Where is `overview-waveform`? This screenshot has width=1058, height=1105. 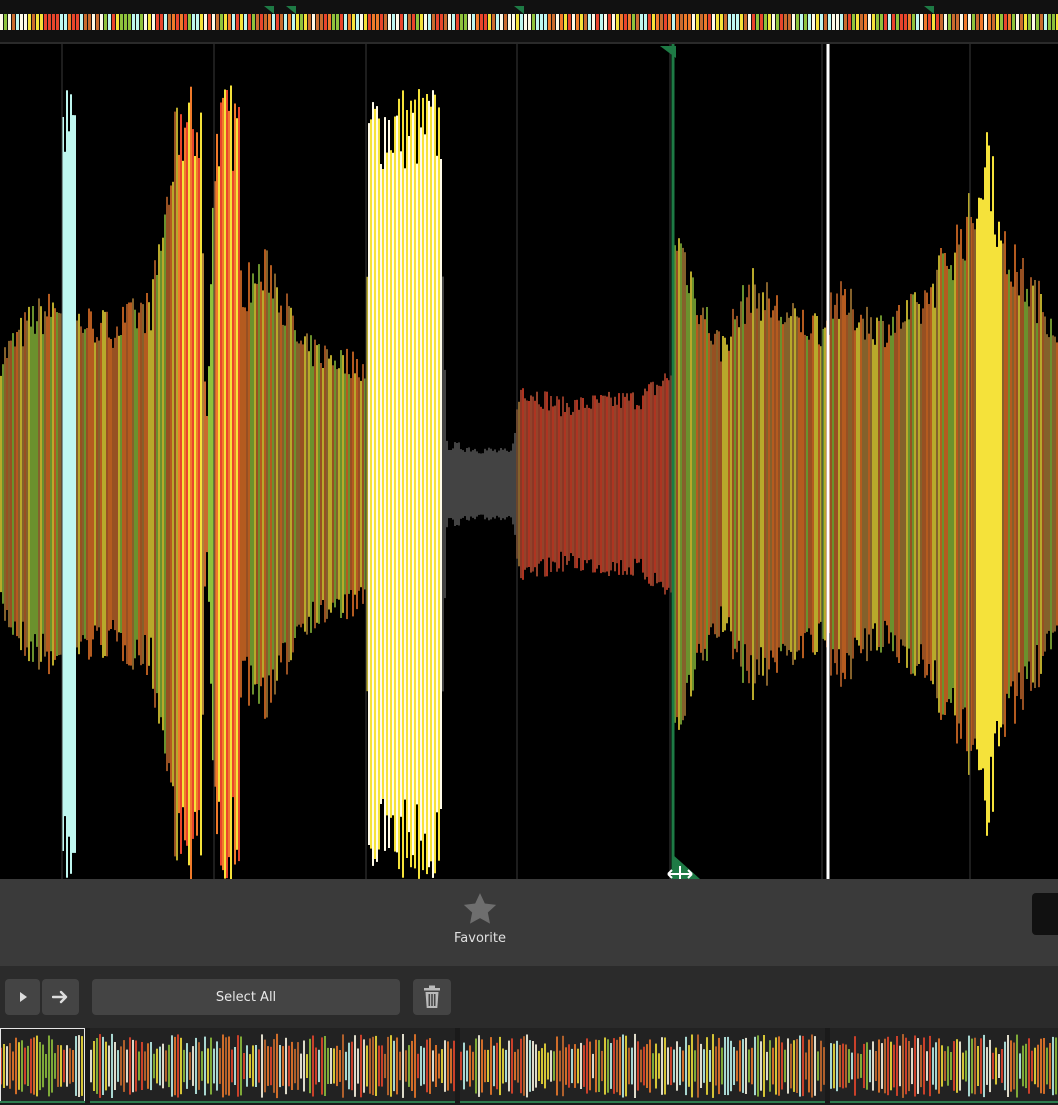
overview-waveform is located at coordinates (529, 22).